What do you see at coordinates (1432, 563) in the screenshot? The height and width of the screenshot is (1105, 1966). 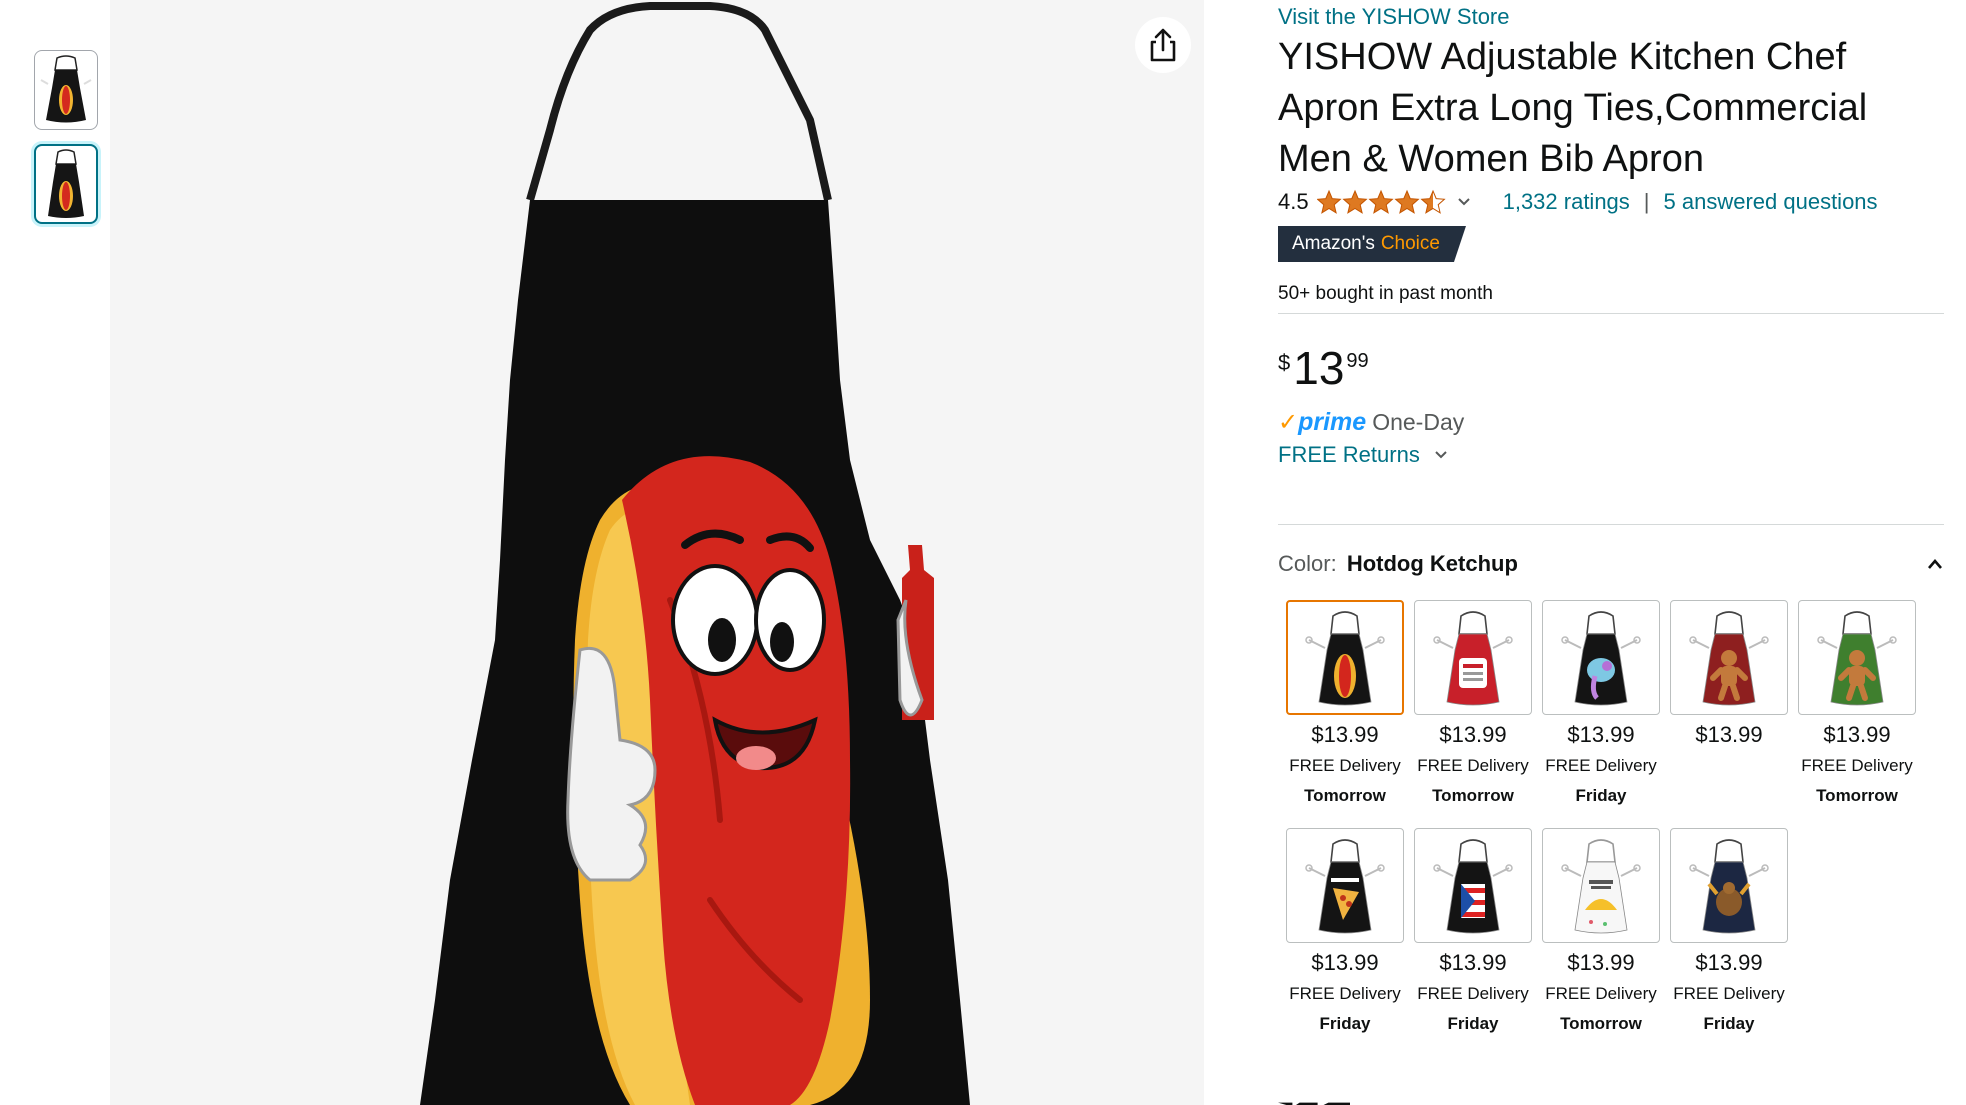 I see `color-value: Hotdog Ketchup` at bounding box center [1432, 563].